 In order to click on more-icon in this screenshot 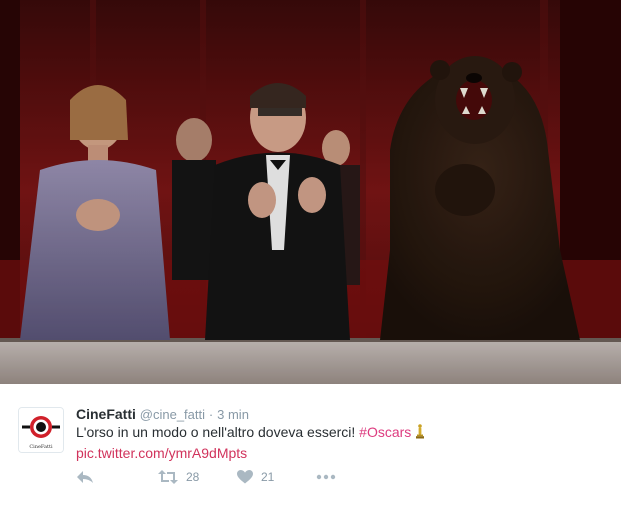, I will do `click(326, 477)`.